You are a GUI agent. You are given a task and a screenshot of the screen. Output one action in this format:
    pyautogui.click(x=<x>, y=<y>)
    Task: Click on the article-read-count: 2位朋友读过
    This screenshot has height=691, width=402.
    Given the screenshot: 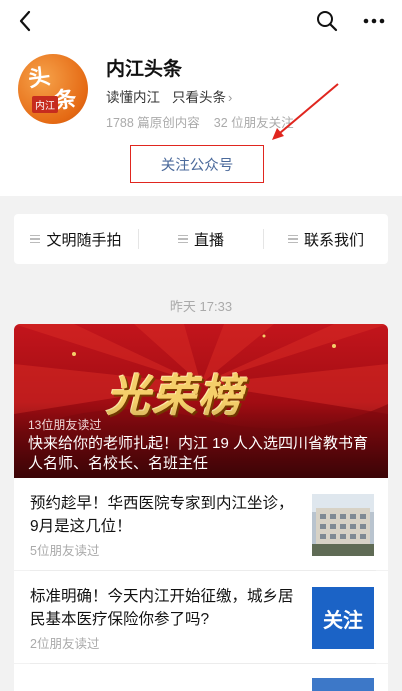 What is the action you would take?
    pyautogui.click(x=65, y=644)
    